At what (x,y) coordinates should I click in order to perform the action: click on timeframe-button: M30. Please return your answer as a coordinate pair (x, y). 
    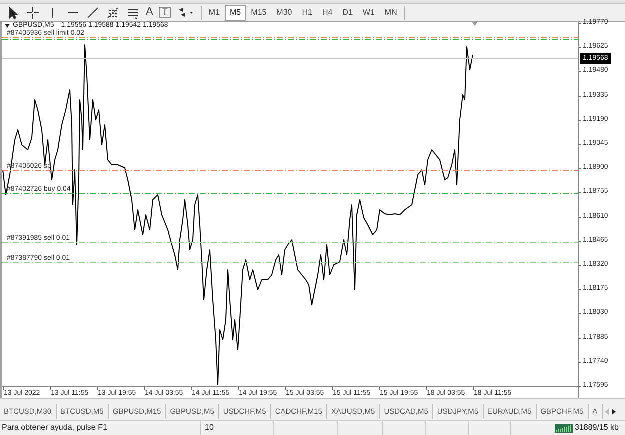
    Looking at the image, I should click on (285, 12).